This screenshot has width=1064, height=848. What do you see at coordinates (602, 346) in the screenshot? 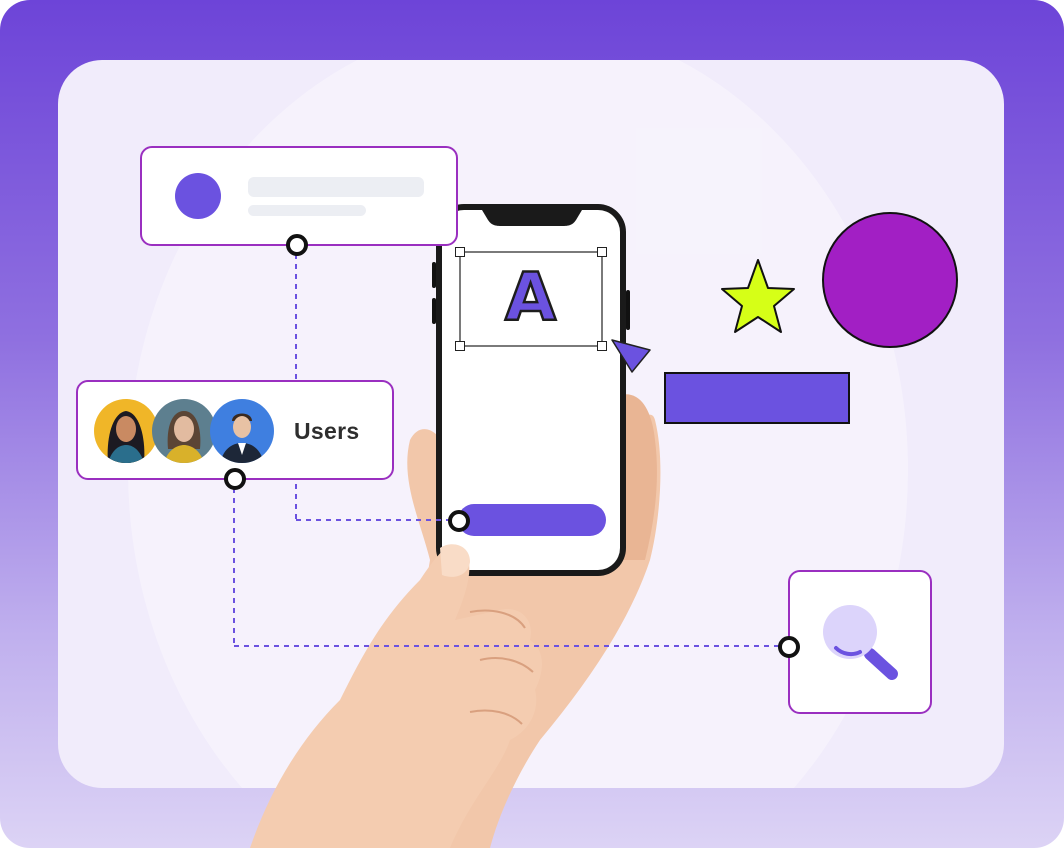
I see `resize-handle-bottom-right` at bounding box center [602, 346].